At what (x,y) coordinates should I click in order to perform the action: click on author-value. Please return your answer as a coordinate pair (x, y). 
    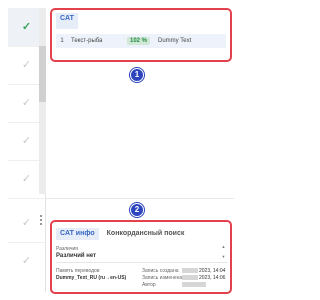
    Looking at the image, I should click on (194, 285).